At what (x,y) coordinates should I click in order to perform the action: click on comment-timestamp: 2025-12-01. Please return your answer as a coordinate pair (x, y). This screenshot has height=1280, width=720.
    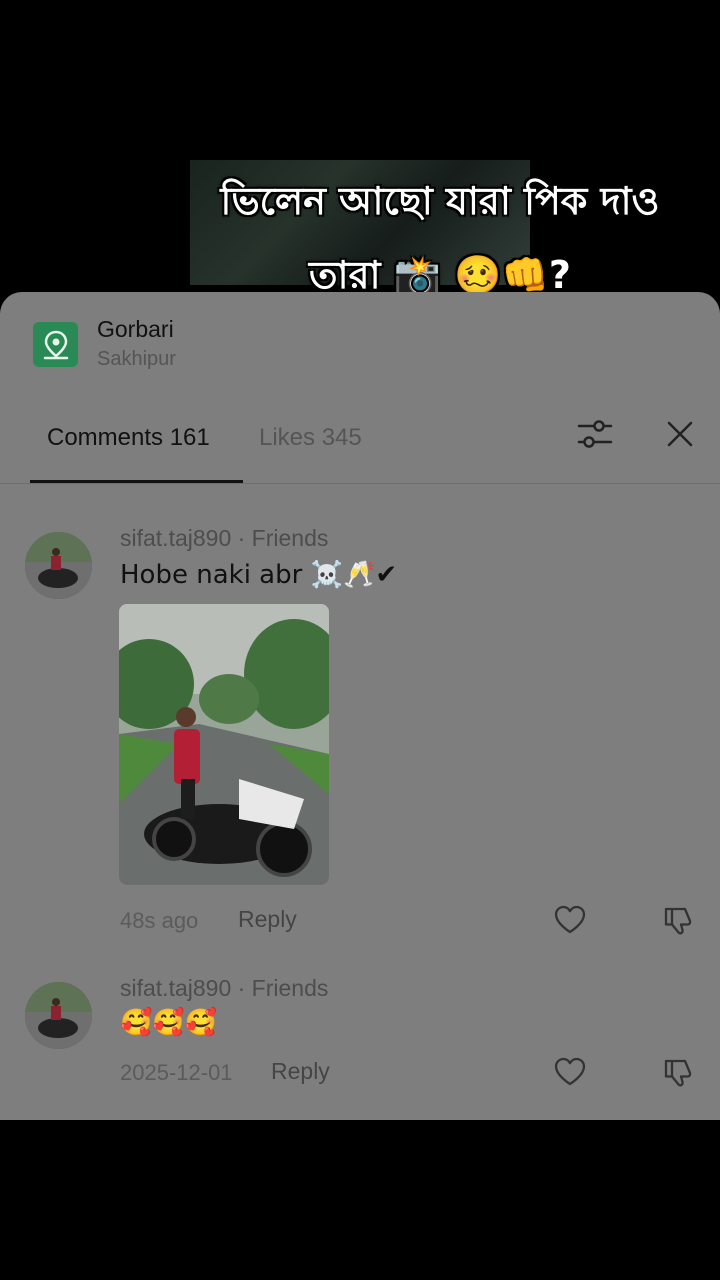
    Looking at the image, I should click on (176, 1072).